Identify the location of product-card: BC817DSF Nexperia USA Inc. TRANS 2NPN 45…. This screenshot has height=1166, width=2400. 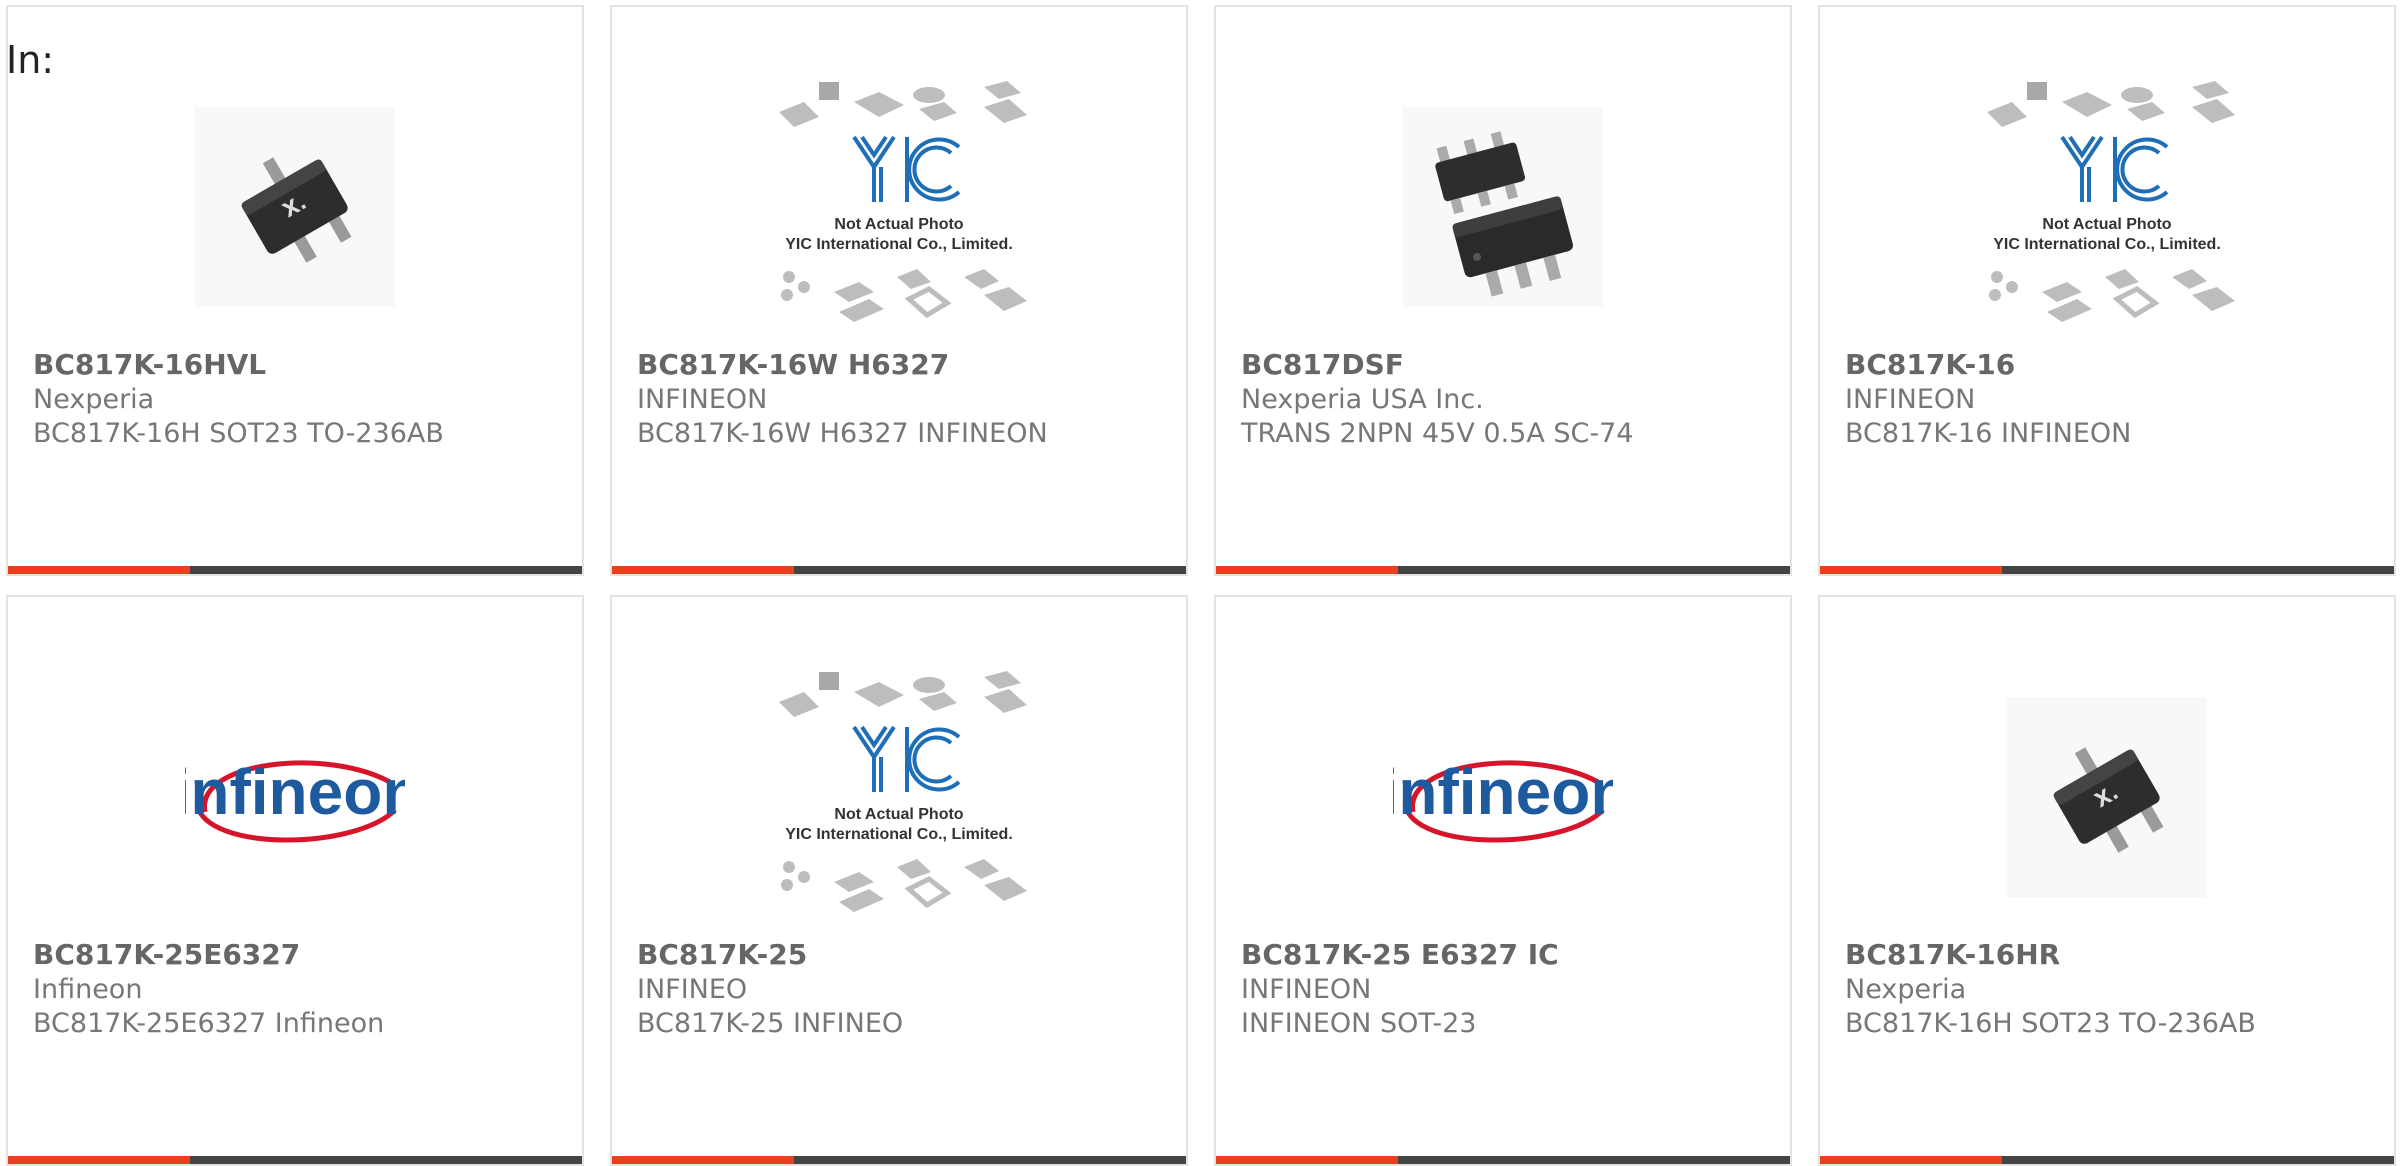
(1503, 290).